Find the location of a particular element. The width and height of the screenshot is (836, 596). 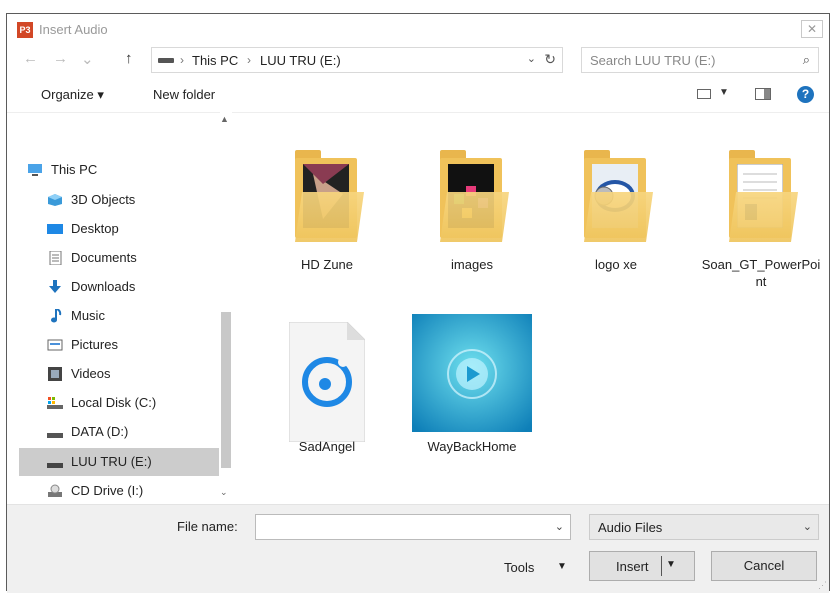

file-name-label: HD Zune is located at coordinates (327, 264).